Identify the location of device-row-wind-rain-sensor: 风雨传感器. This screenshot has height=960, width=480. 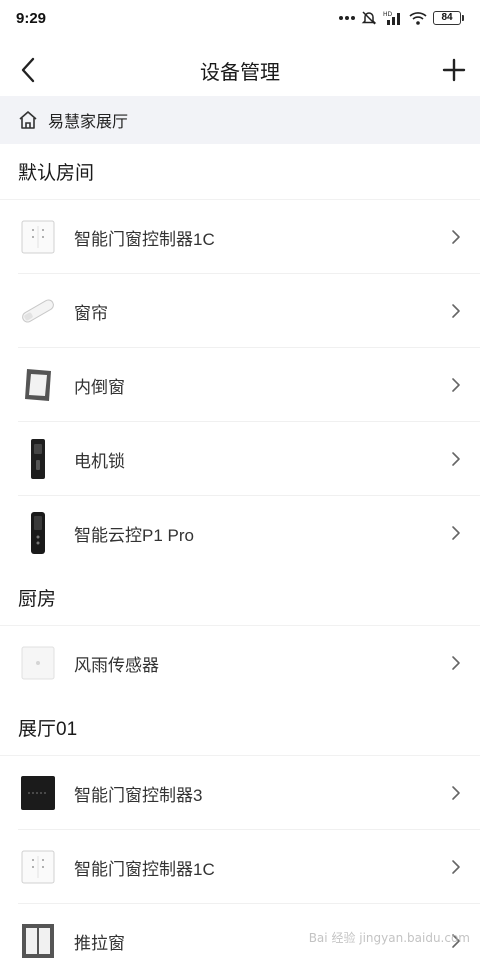
(240, 663).